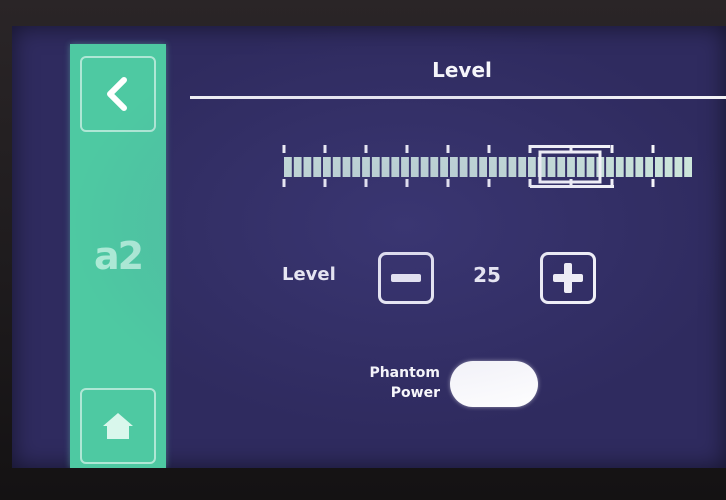 This screenshot has height=500, width=726. What do you see at coordinates (572, 186) in the screenshot?
I see `meter-indicator-bottom-line` at bounding box center [572, 186].